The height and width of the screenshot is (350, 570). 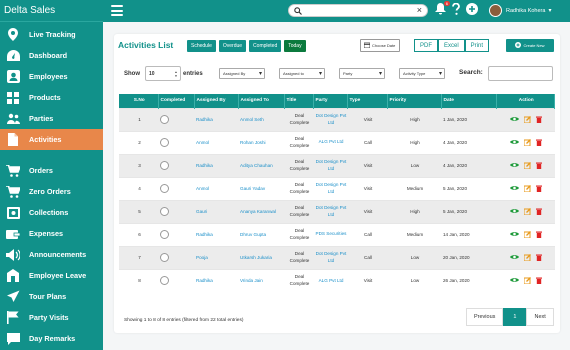 What do you see at coordinates (51, 212) in the screenshot?
I see `sidebar-item-collections: Collections` at bounding box center [51, 212].